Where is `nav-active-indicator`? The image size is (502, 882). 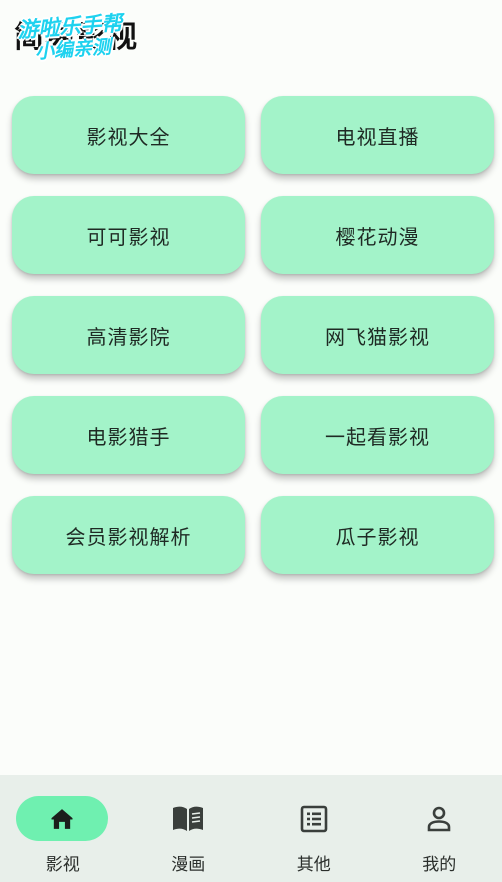 nav-active-indicator is located at coordinates (61, 818).